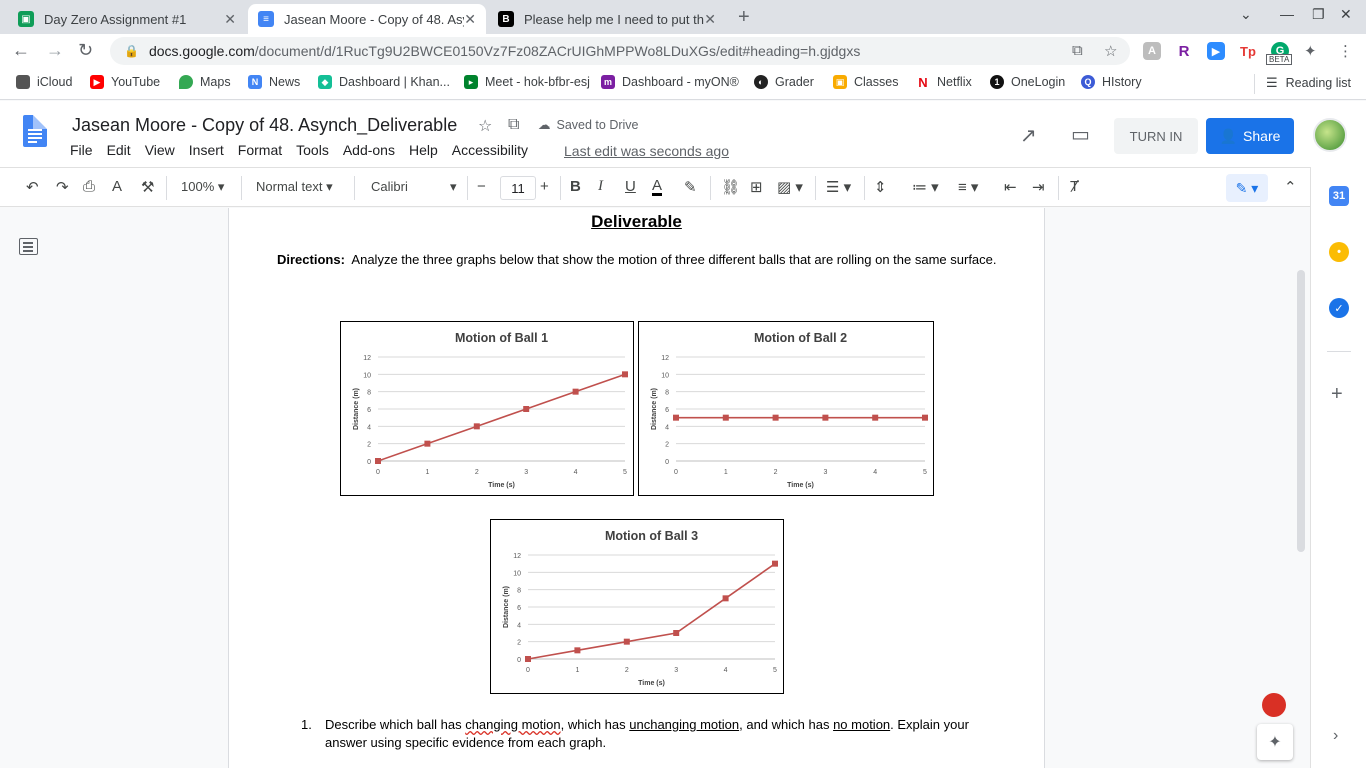  I want to click on keep-icon: •, so click(1339, 252).